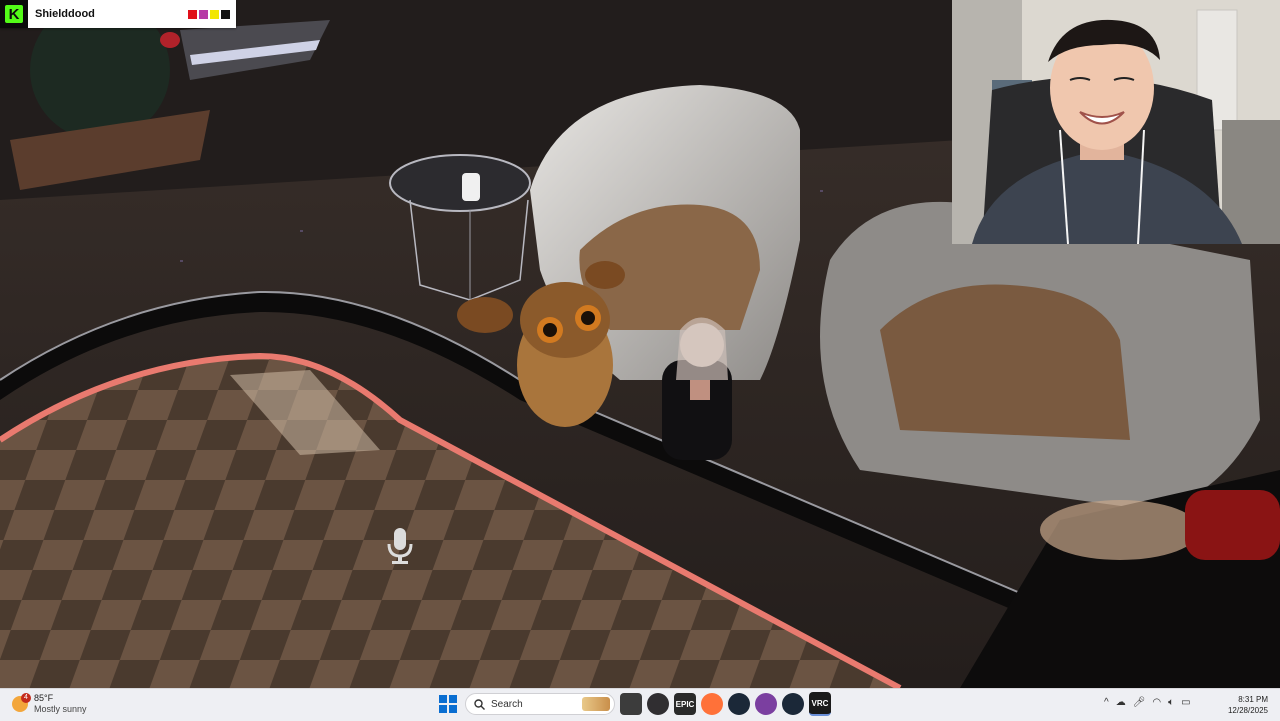 Image resolution: width=1280 pixels, height=721 pixels. I want to click on volume-icon: 🔈︎, so click(1171, 702).